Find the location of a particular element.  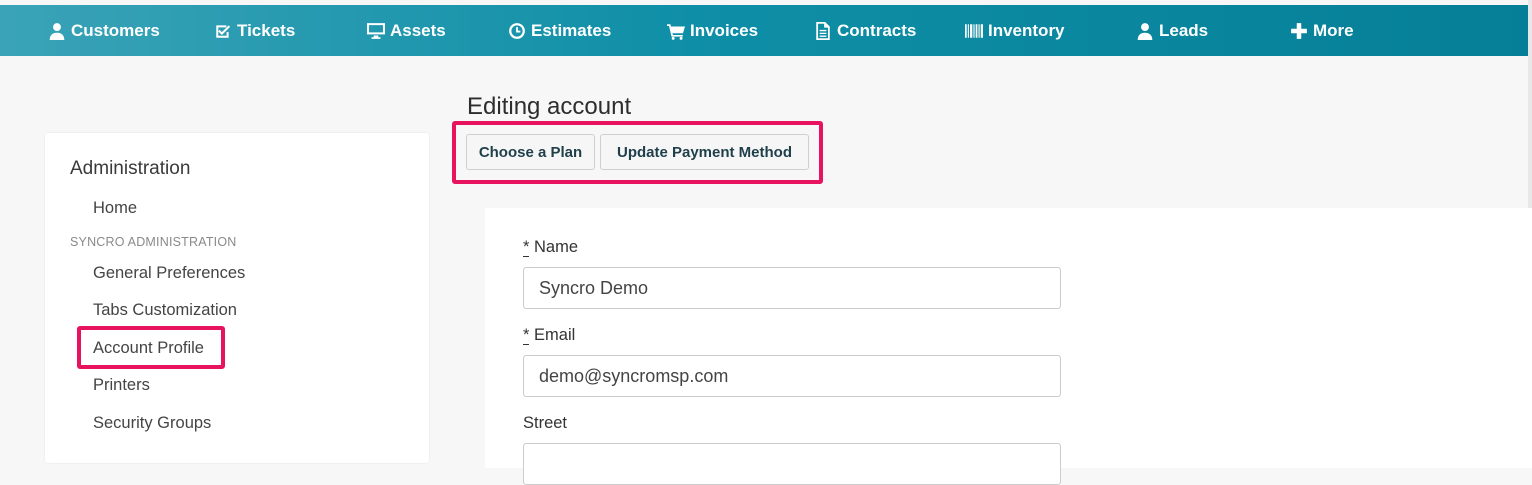

name-input: Syncro Demo is located at coordinates (792, 288).